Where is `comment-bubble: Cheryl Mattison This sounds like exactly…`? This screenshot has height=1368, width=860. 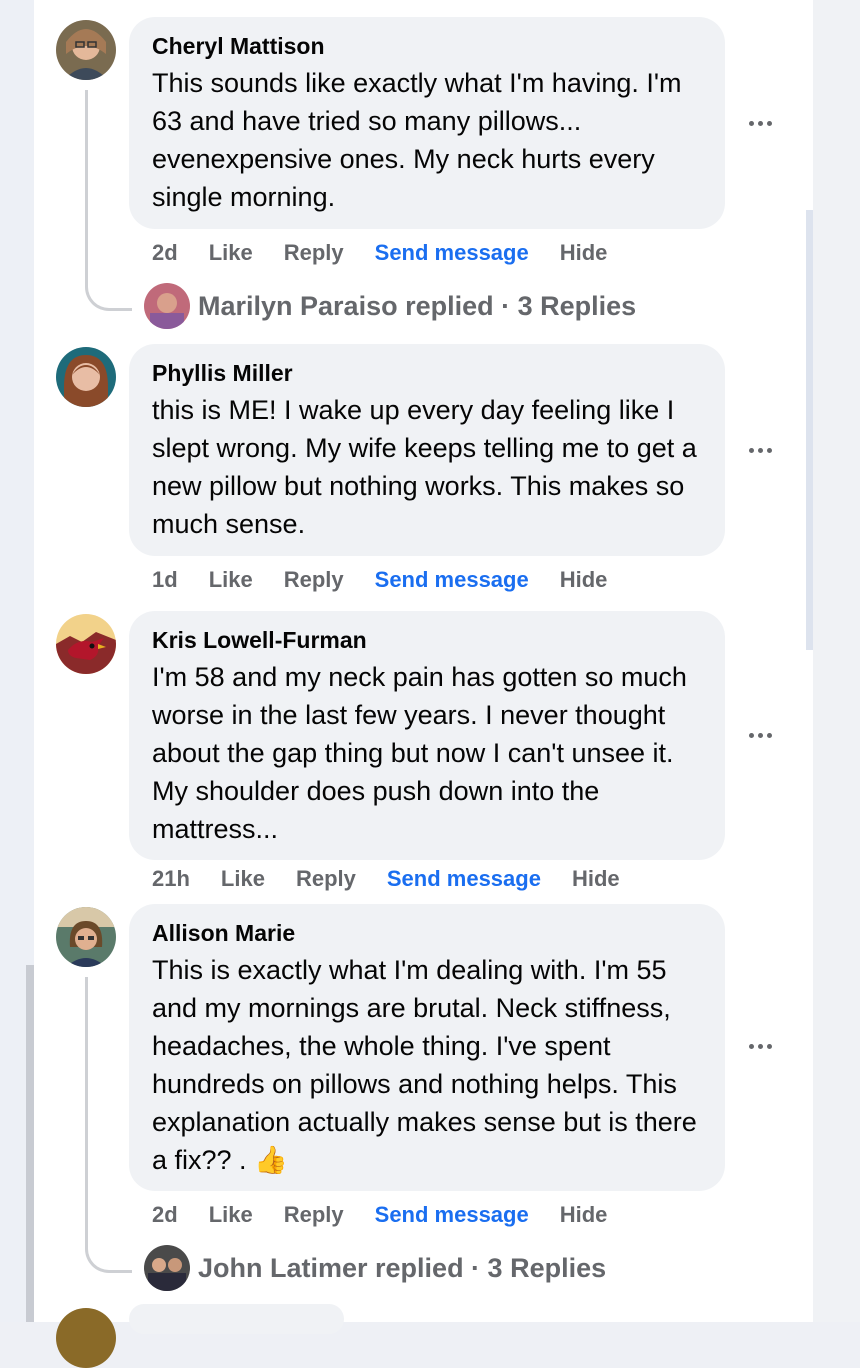
comment-bubble: Cheryl Mattison This sounds like exactly… is located at coordinates (427, 123).